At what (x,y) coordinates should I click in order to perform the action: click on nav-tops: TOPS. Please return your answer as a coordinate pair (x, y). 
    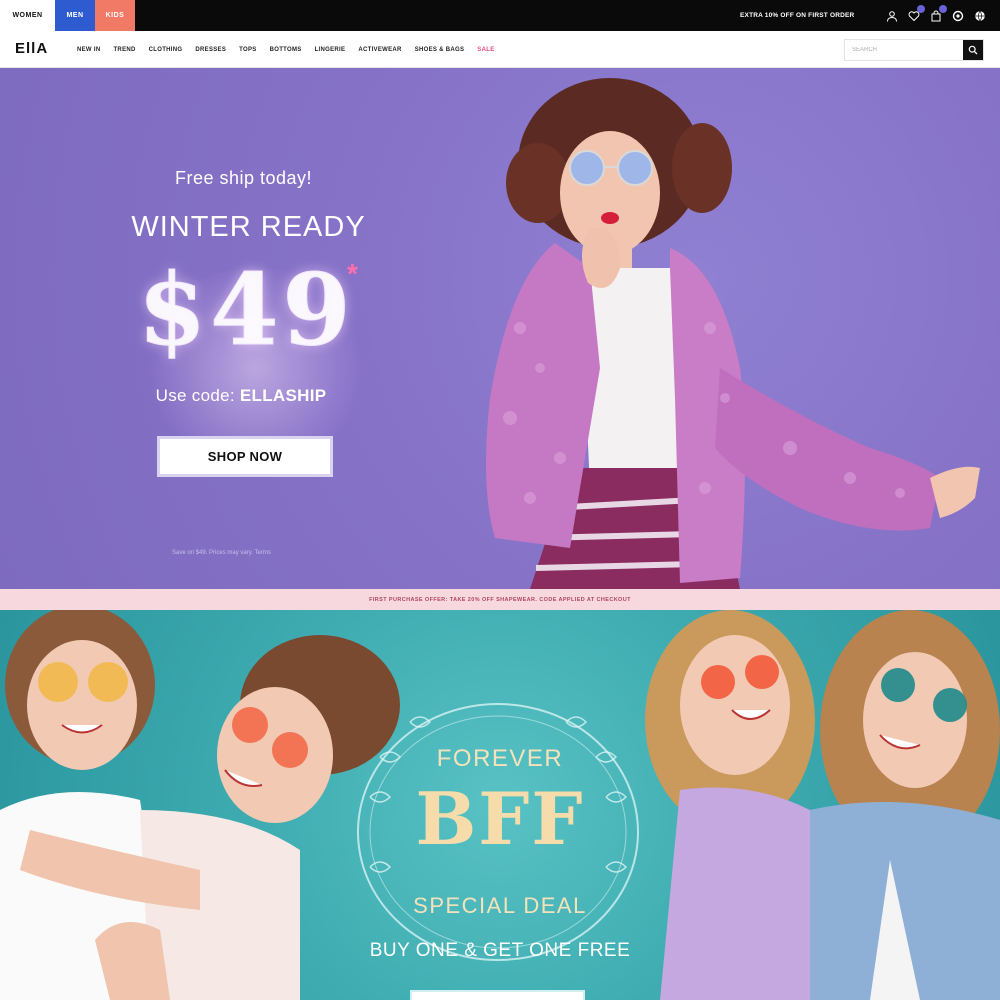
    Looking at the image, I should click on (247, 50).